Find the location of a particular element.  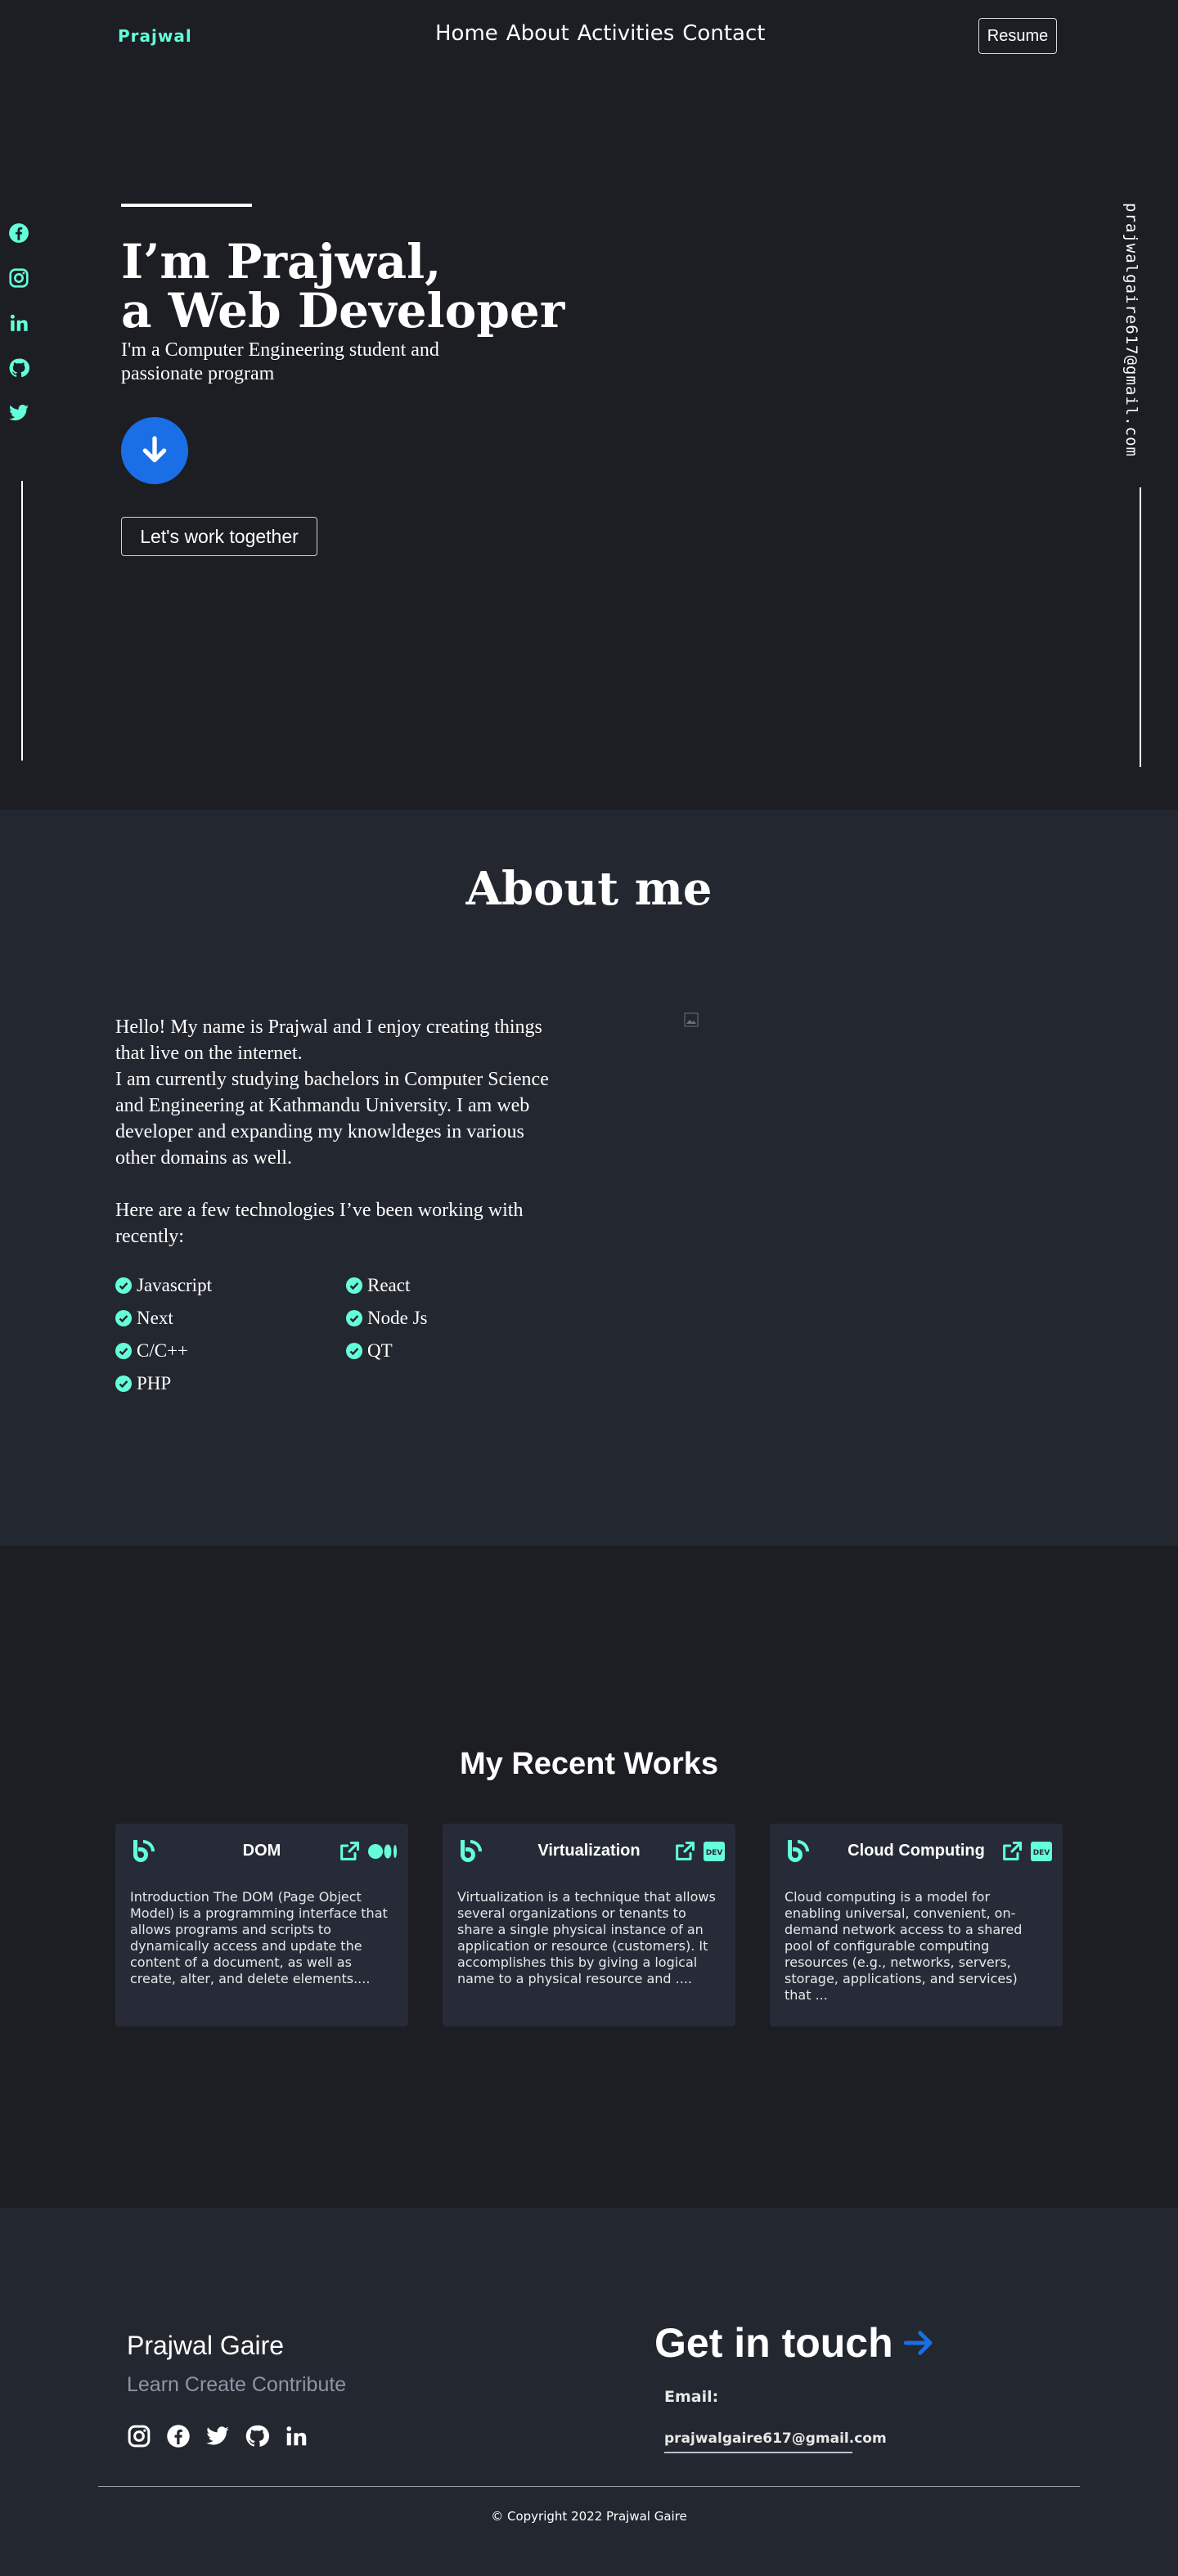

hero-accent-bar is located at coordinates (186, 205).